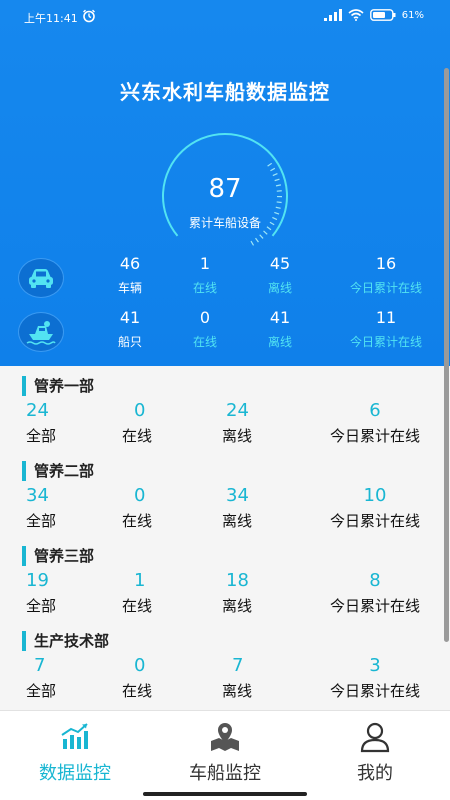 The height and width of the screenshot is (800, 450). Describe the element at coordinates (75, 773) in the screenshot. I see `nav-label: 数据监控` at that location.